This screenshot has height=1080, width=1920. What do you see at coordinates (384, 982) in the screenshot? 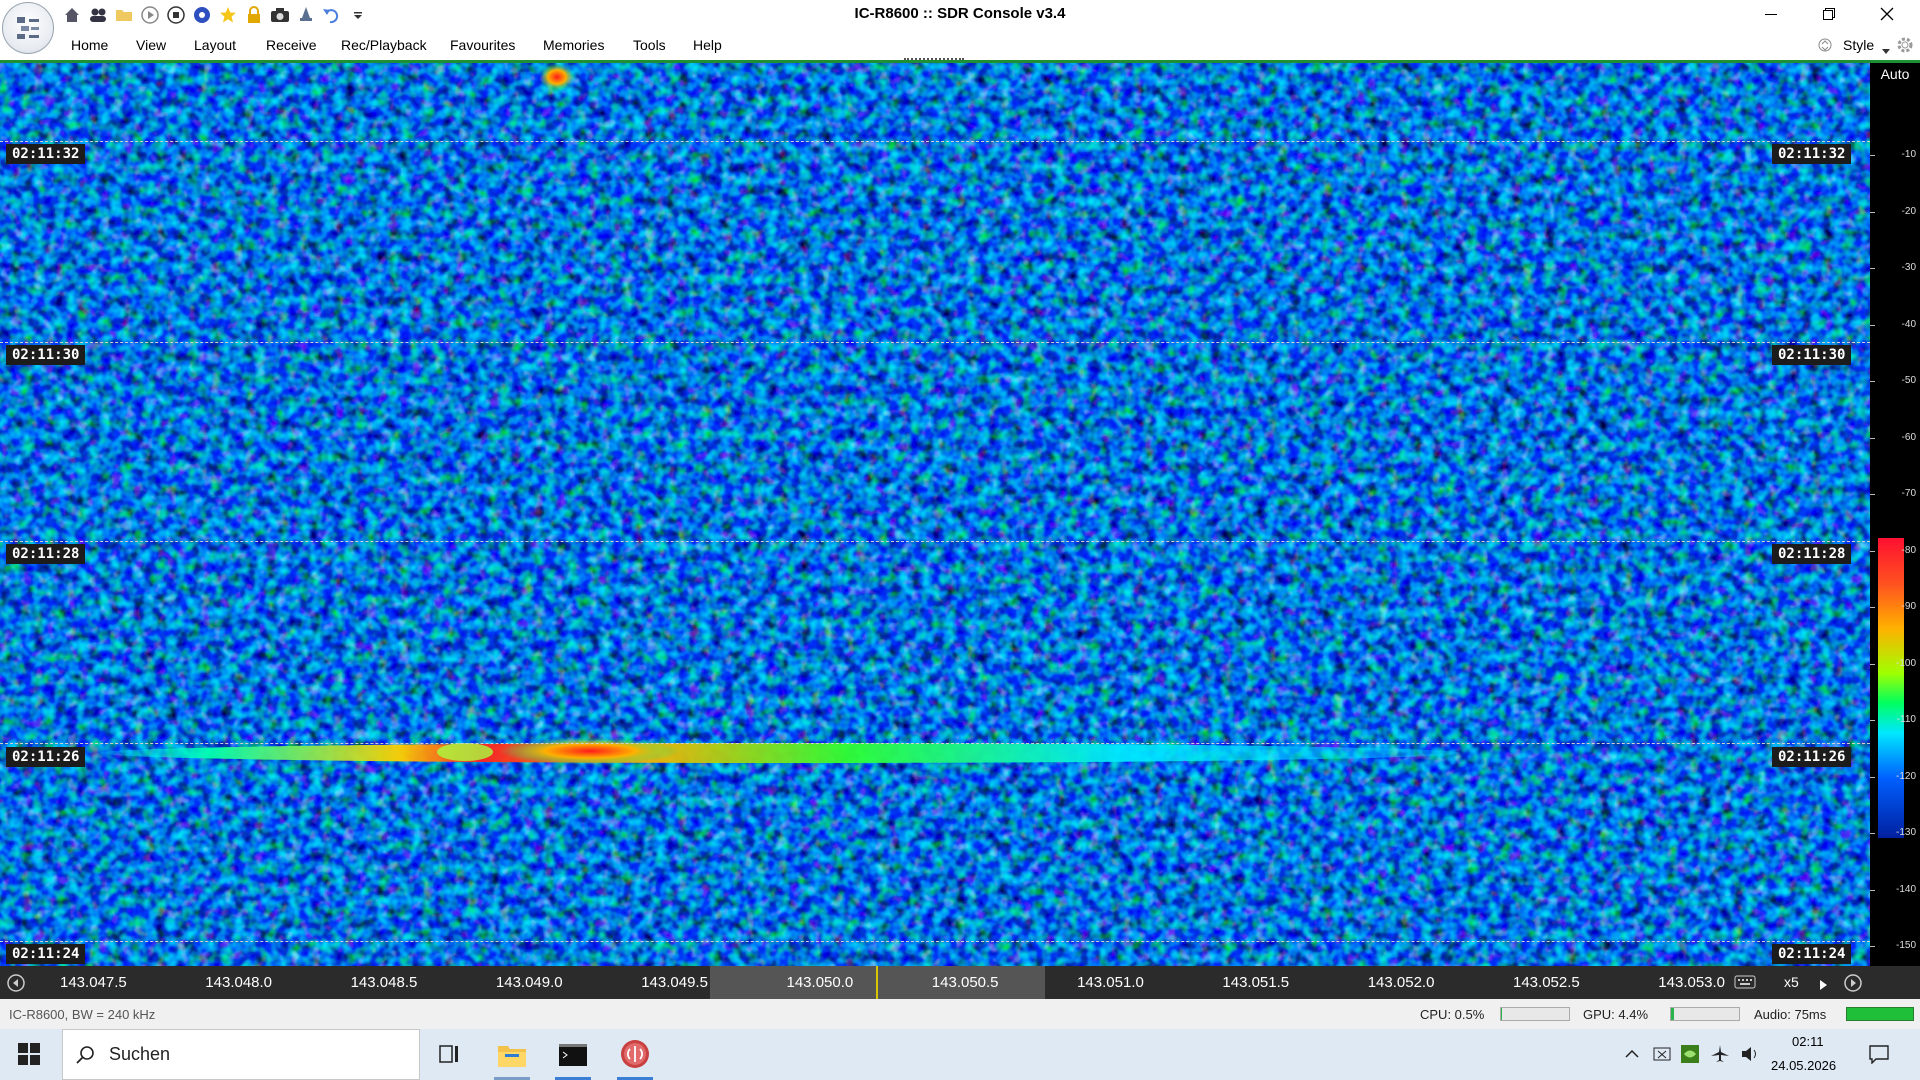
I see `frequency-label: 143.048.5` at bounding box center [384, 982].